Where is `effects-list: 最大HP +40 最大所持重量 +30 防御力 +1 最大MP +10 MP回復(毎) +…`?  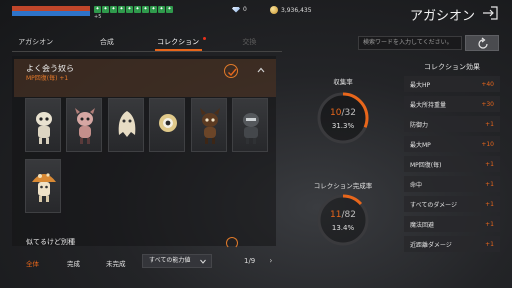
effects-list: 最大HP +40 最大所持重量 +30 防御力 +1 最大MP +10 MP回復(毎) +… is located at coordinates (452, 166).